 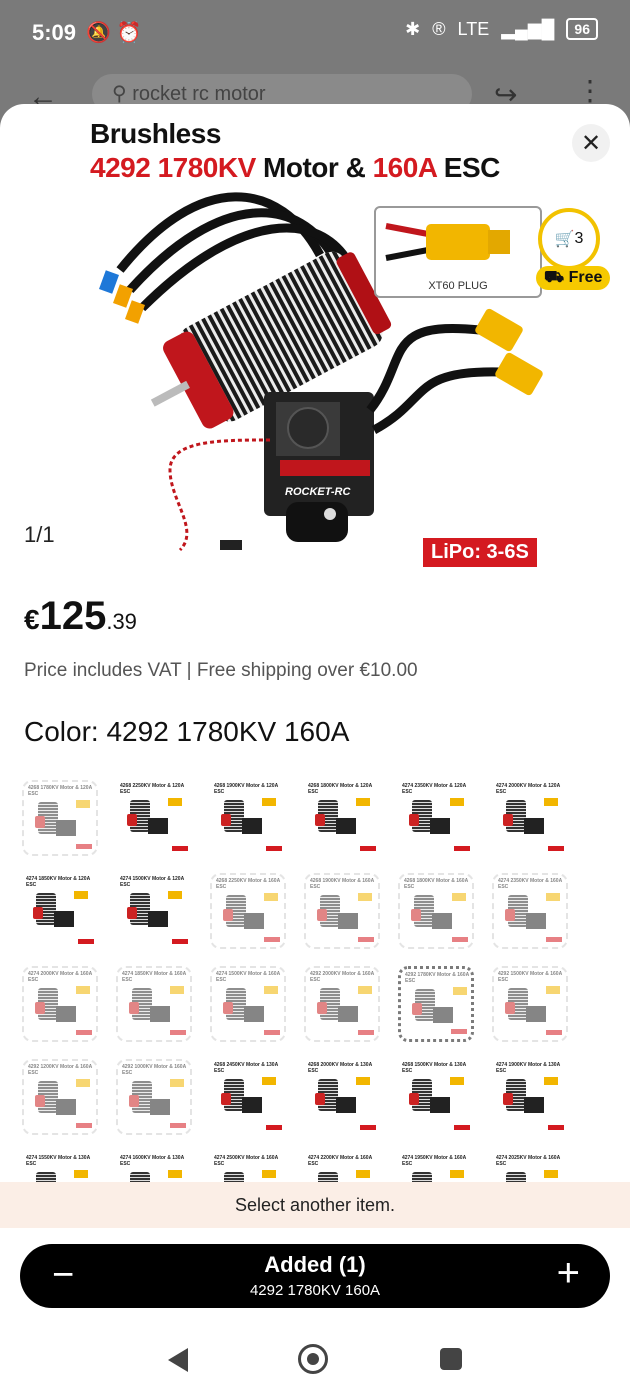 I want to click on close-button: ✕, so click(x=591, y=143).